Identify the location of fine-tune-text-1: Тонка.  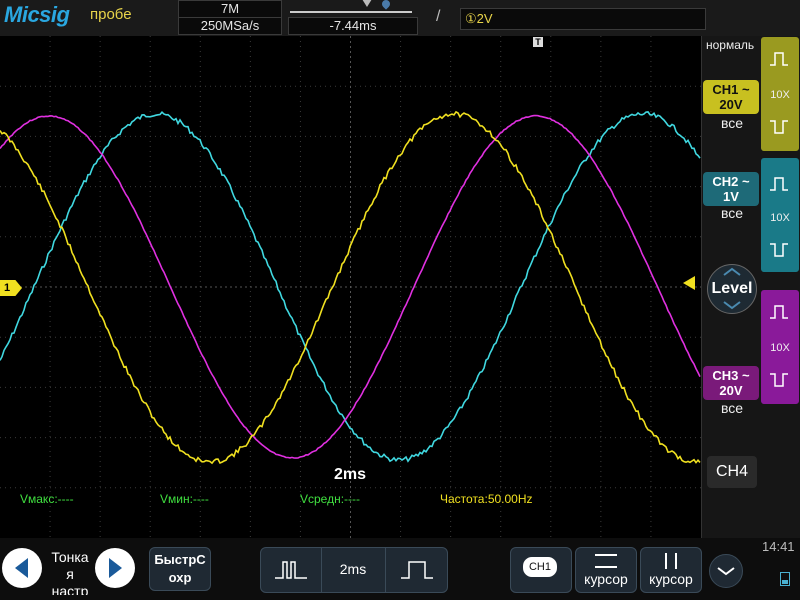
(70, 557).